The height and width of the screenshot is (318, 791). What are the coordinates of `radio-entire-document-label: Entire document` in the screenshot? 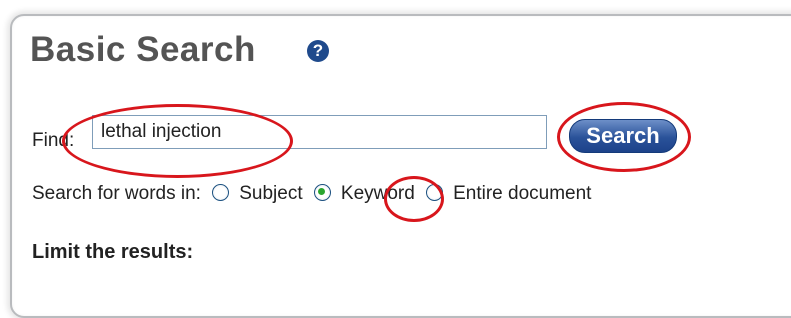 It's located at (522, 193).